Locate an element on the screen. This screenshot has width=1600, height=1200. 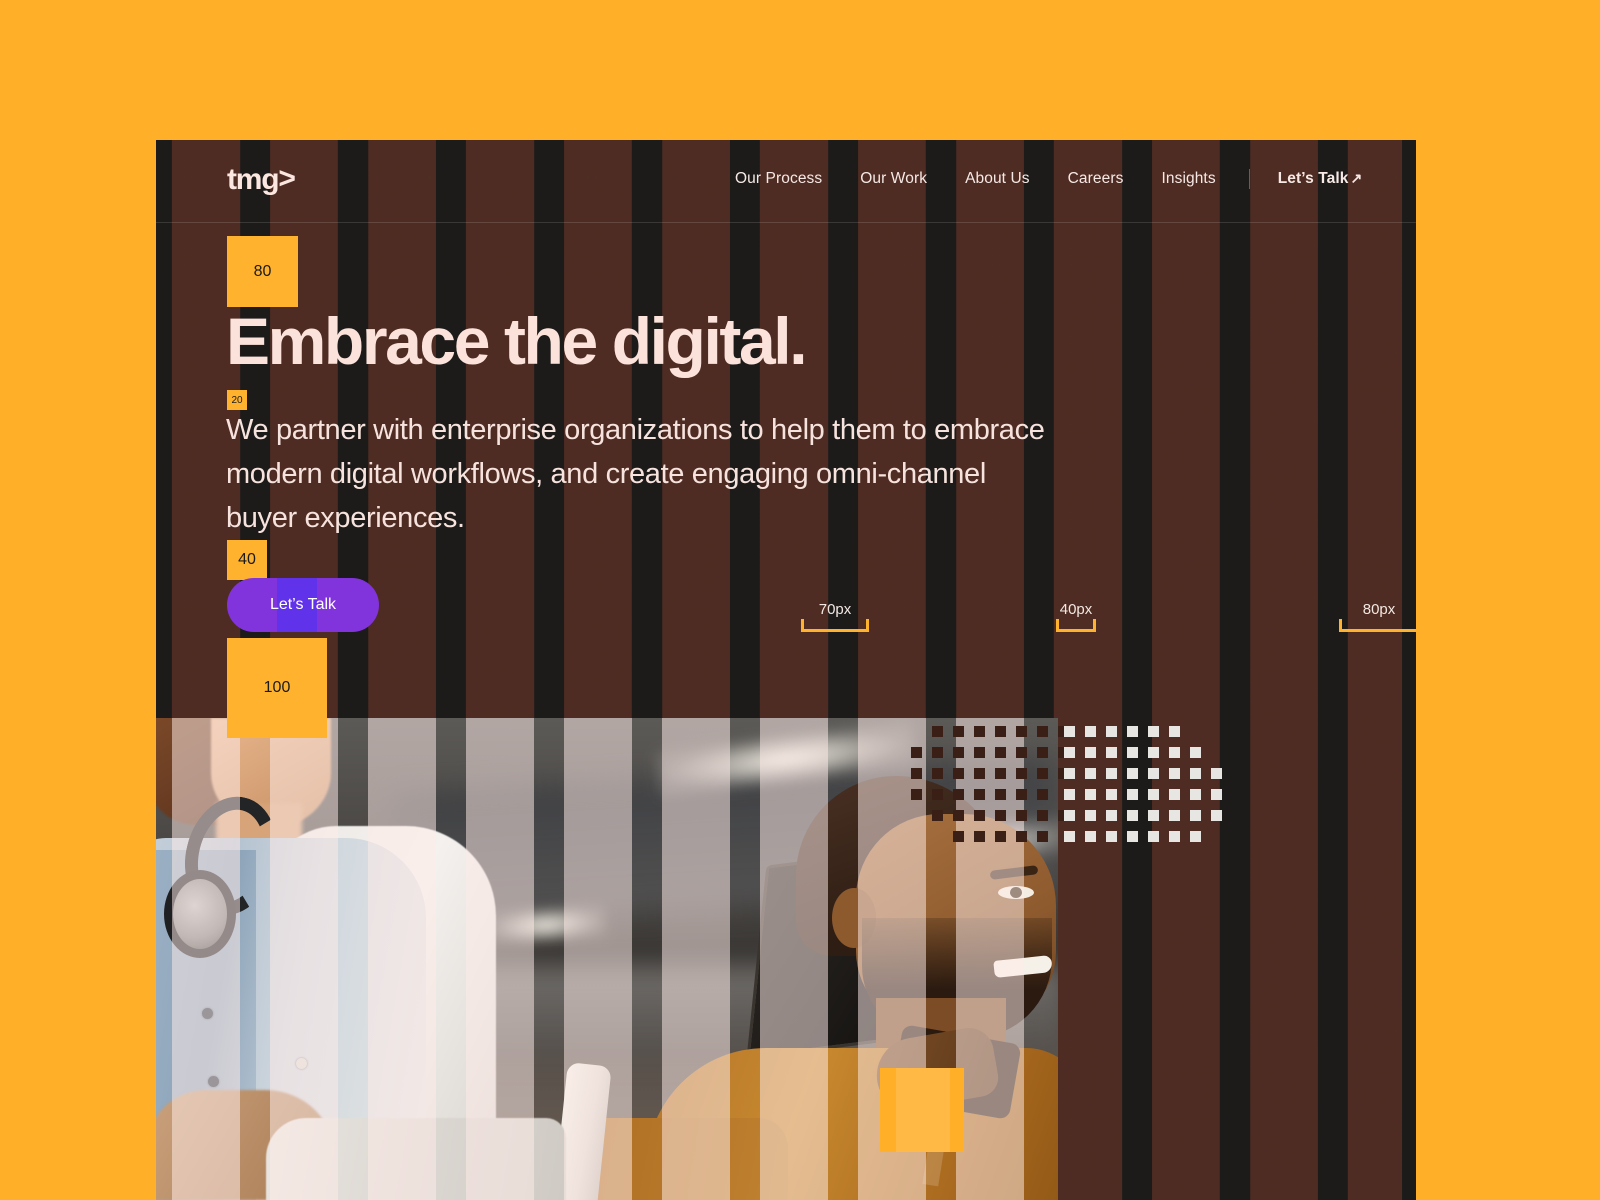
nav-item-careers: Careers is located at coordinates (1096, 179).